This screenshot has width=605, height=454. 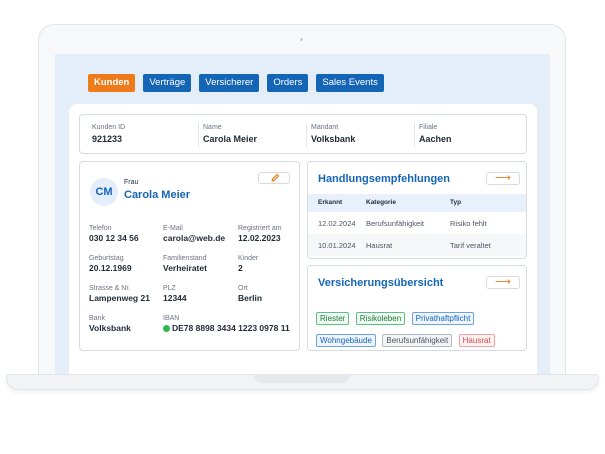 I want to click on familienstand-label: Familienstand, so click(x=185, y=258).